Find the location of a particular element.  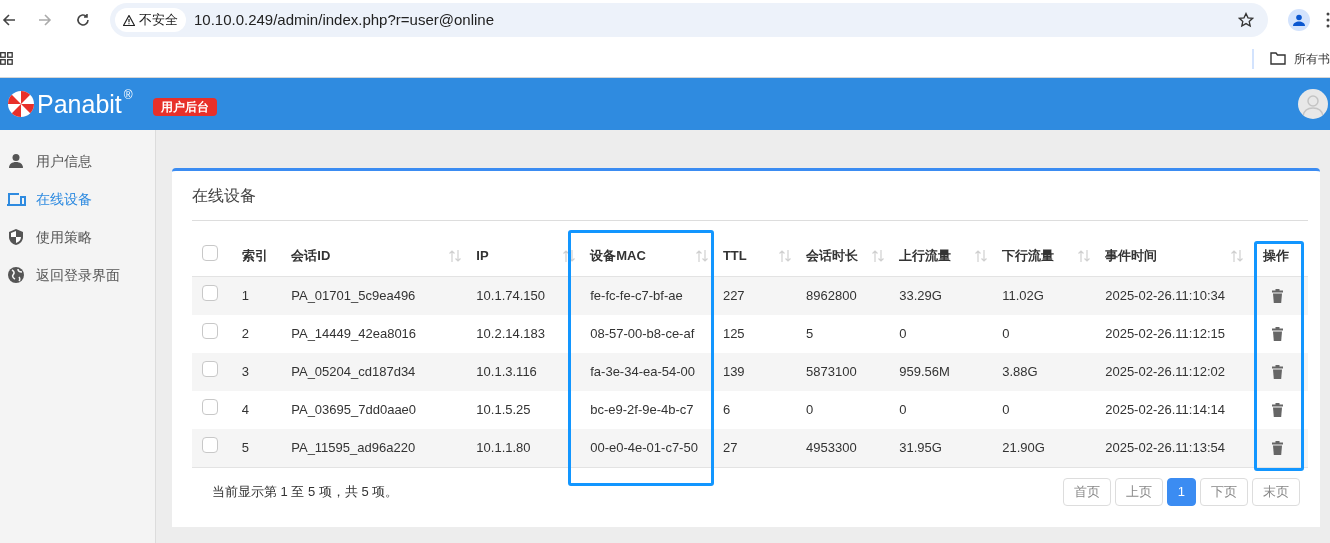

table-cell: 2 is located at coordinates (245, 334).